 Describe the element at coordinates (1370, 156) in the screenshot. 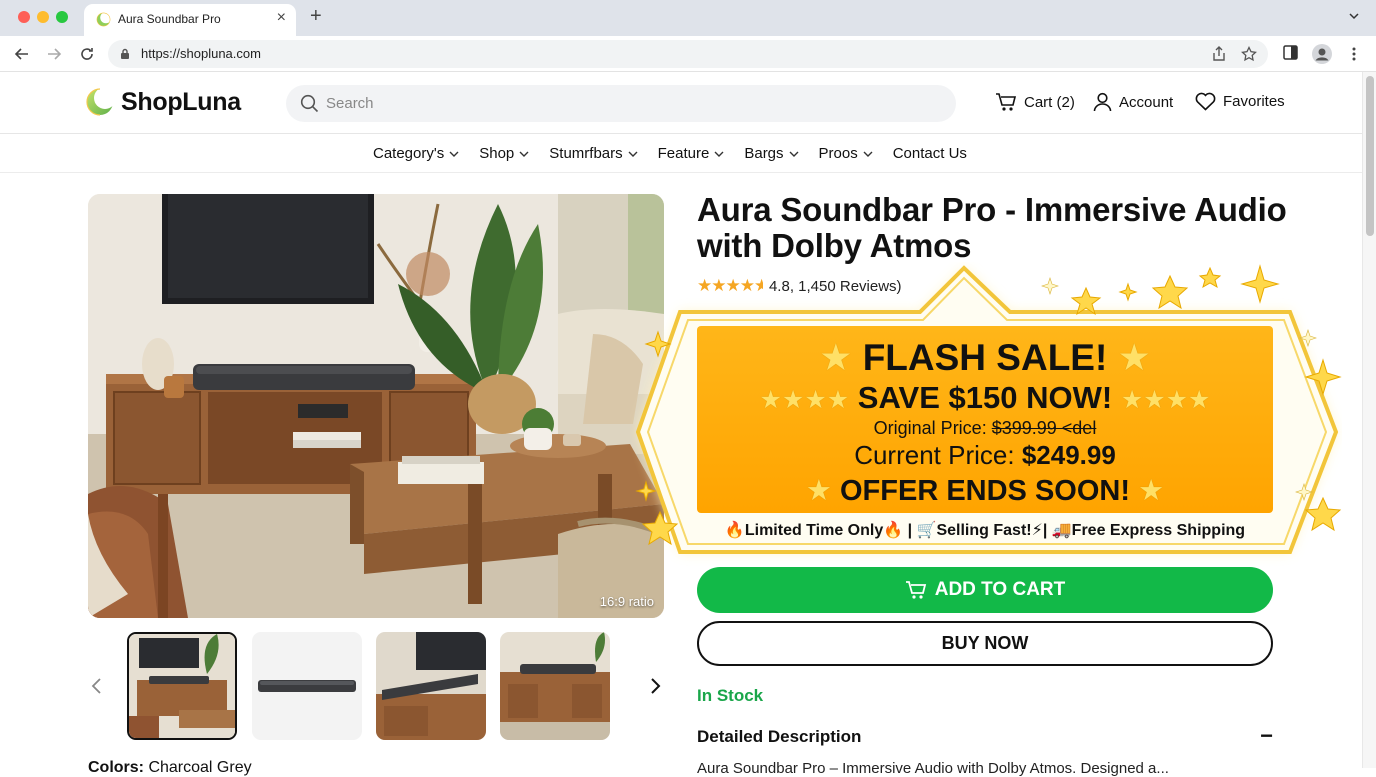

I see `scroll-thumb` at that location.